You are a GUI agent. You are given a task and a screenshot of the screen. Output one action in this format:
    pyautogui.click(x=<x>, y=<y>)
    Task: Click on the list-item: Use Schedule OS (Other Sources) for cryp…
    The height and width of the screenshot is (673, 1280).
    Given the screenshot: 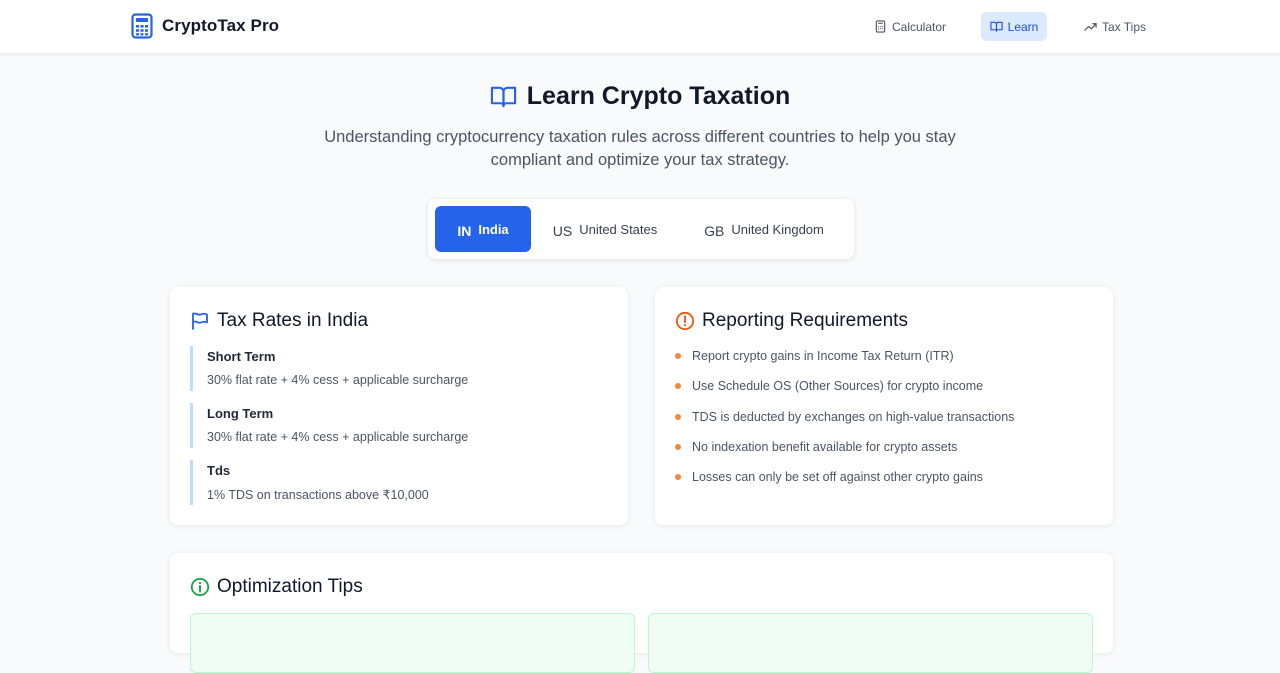 What is the action you would take?
    pyautogui.click(x=885, y=394)
    